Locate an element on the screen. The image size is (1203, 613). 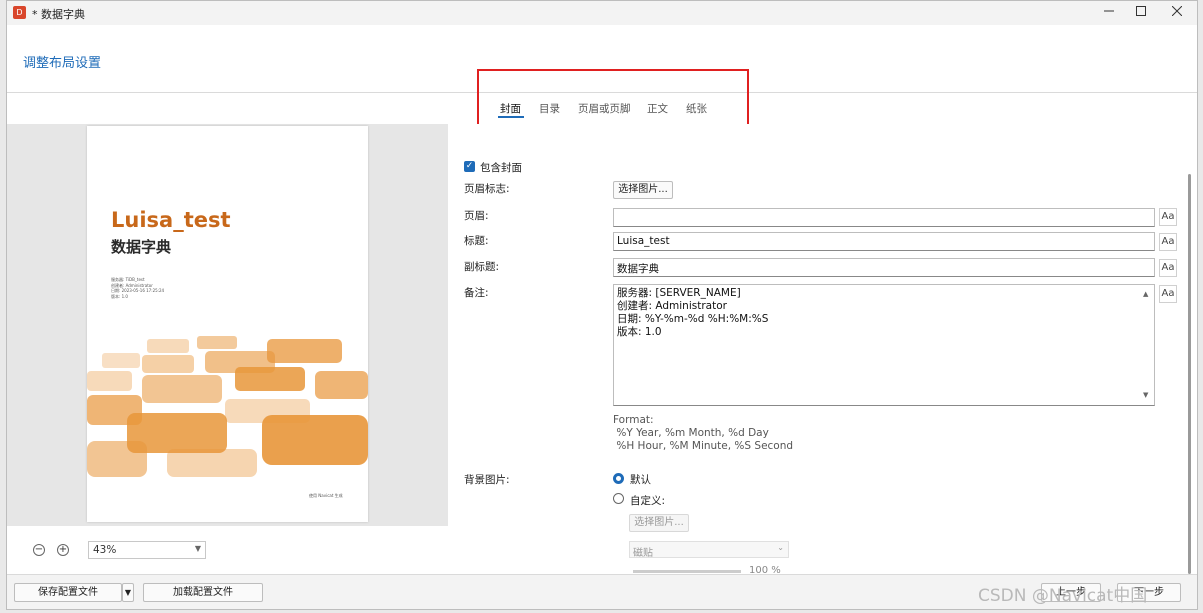
cover-footer: 使用 Navicat 生成 is located at coordinates (326, 495).